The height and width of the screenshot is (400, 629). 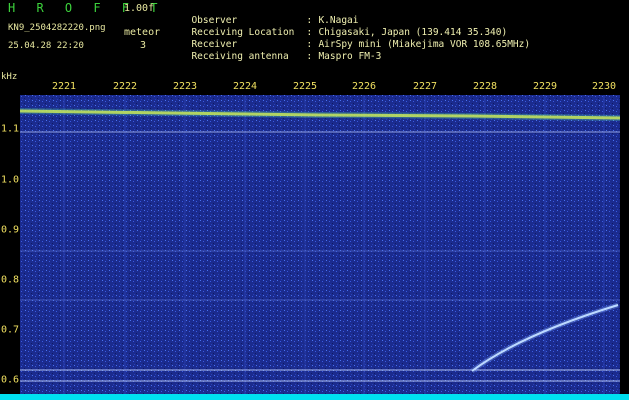 I want to click on axis-unit: kHz, so click(x=9, y=77).